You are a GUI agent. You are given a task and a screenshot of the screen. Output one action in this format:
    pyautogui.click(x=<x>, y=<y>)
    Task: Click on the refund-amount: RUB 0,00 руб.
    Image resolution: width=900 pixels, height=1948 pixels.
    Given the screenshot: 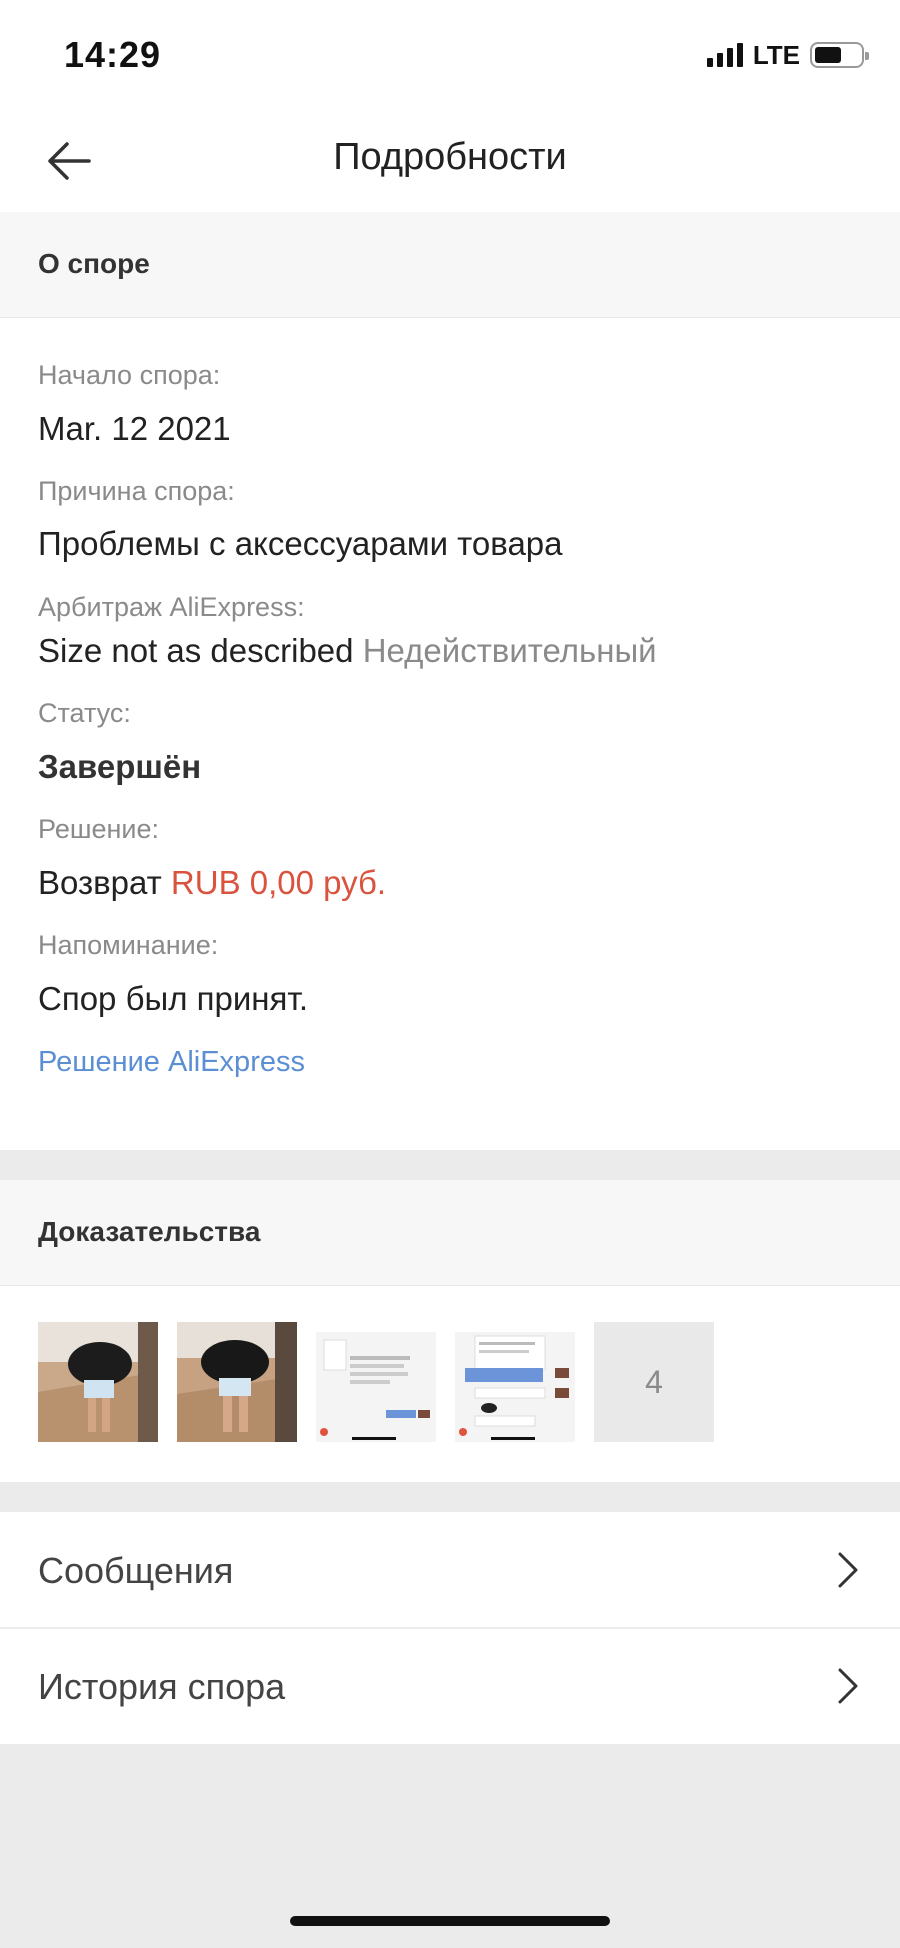 What is the action you would take?
    pyautogui.click(x=278, y=882)
    